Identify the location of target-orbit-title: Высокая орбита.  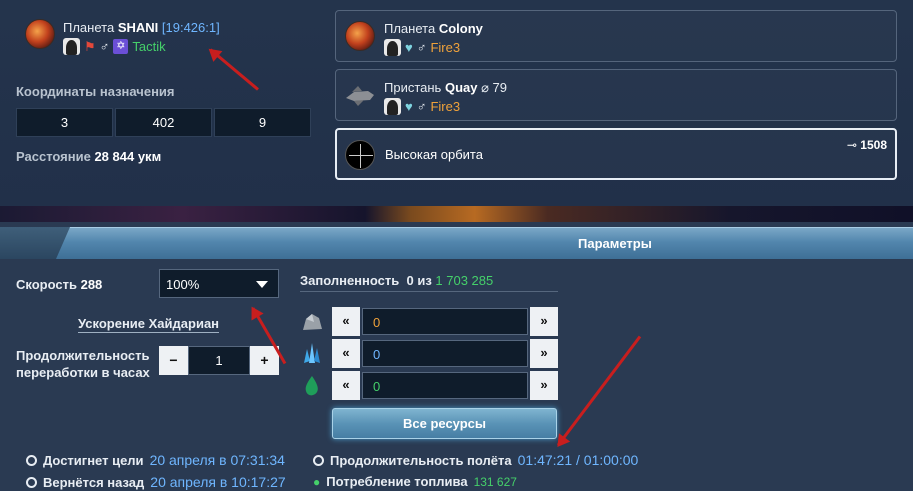
(434, 154).